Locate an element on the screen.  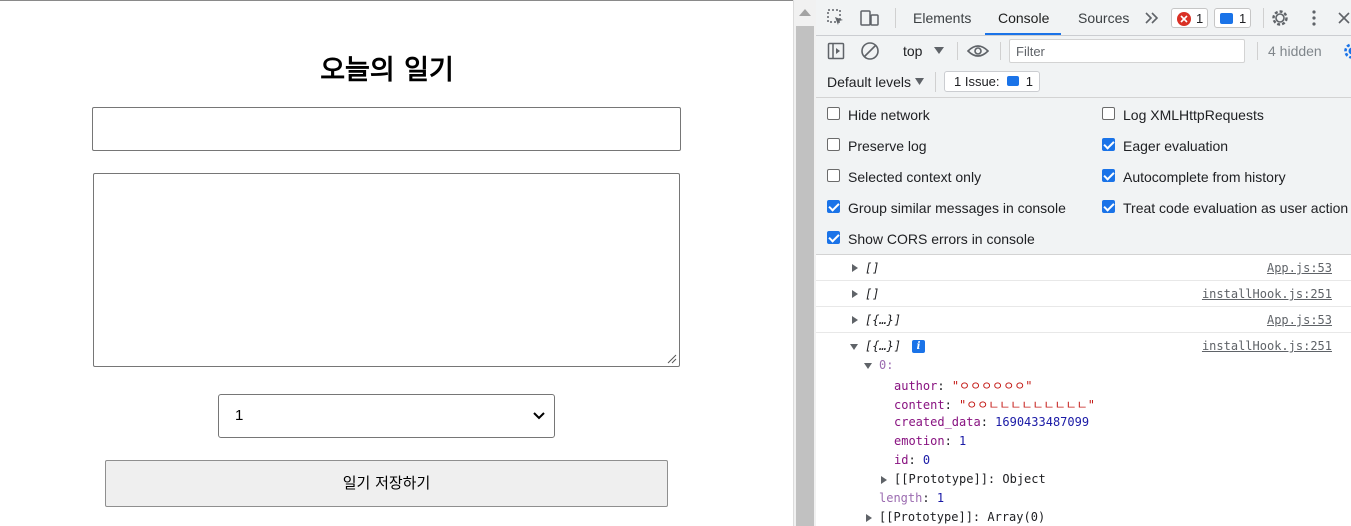
author-input is located at coordinates (386, 129).